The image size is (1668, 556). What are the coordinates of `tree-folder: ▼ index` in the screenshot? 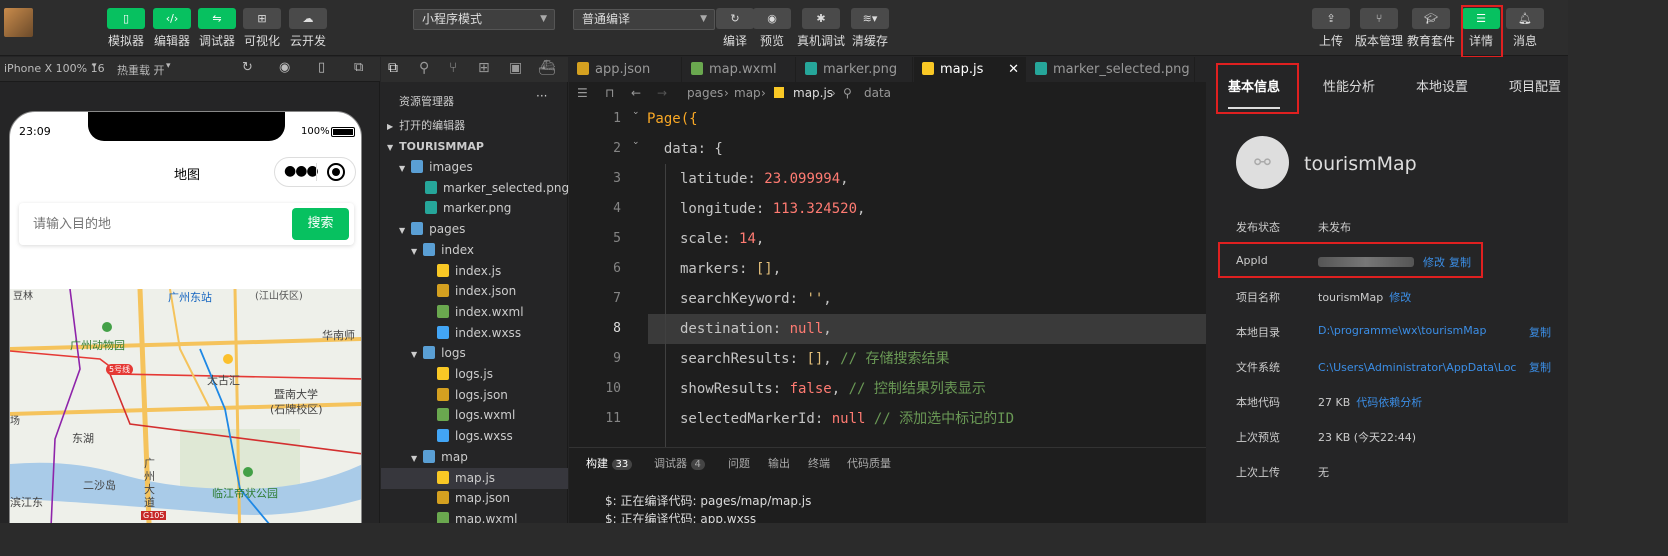 It's located at (474, 250).